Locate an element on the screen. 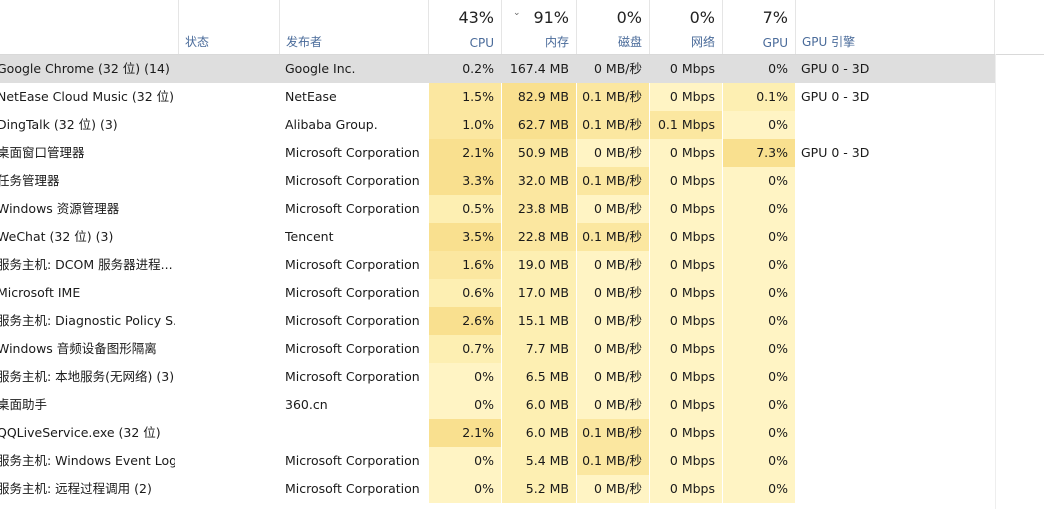 The image size is (1044, 509). column-header-cpu: 43% CPU is located at coordinates (464, 27).